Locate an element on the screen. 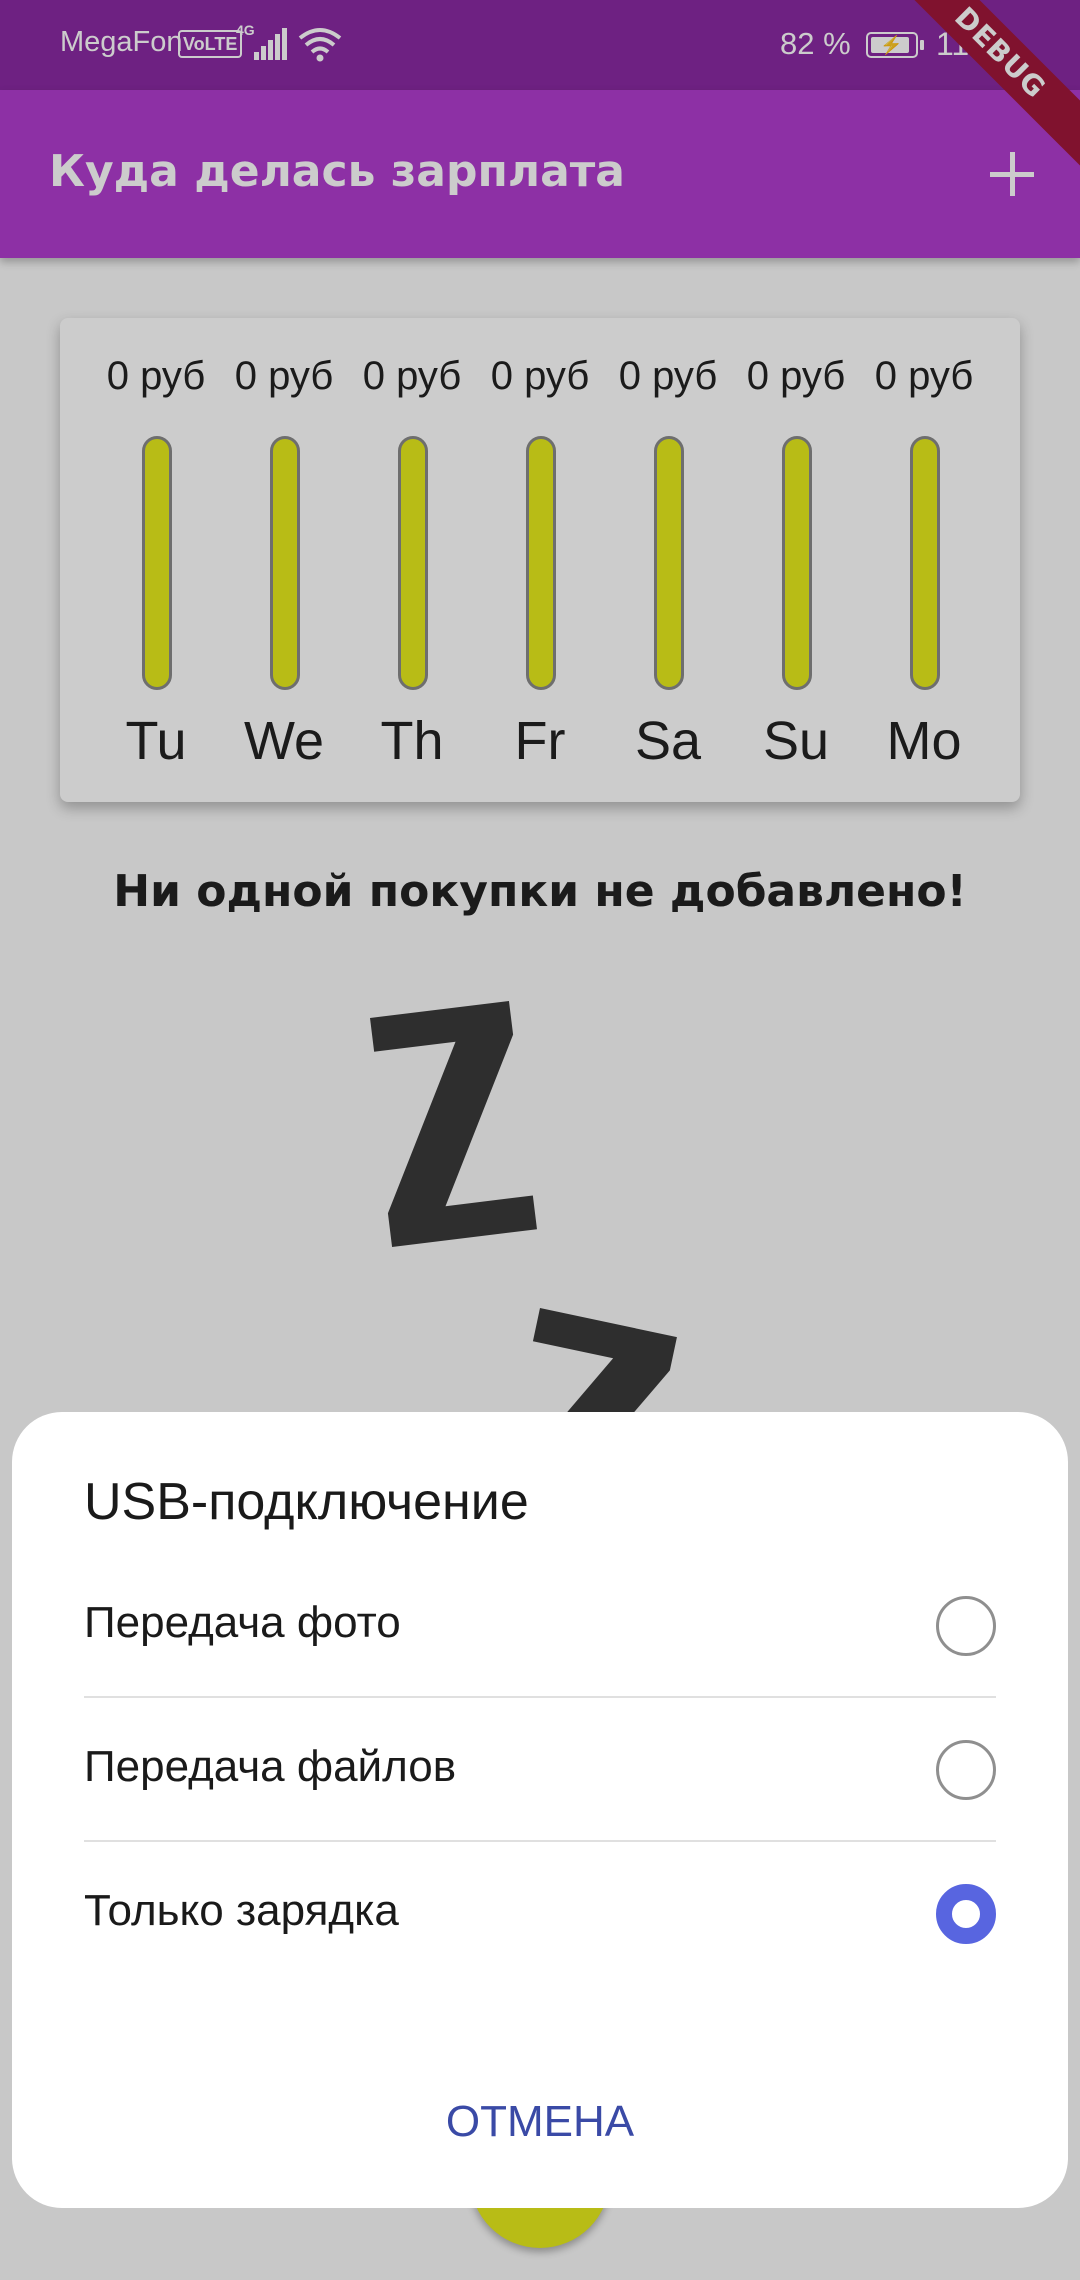 The image size is (1080, 2280). dialog-title: USB-подключение is located at coordinates (306, 1502).